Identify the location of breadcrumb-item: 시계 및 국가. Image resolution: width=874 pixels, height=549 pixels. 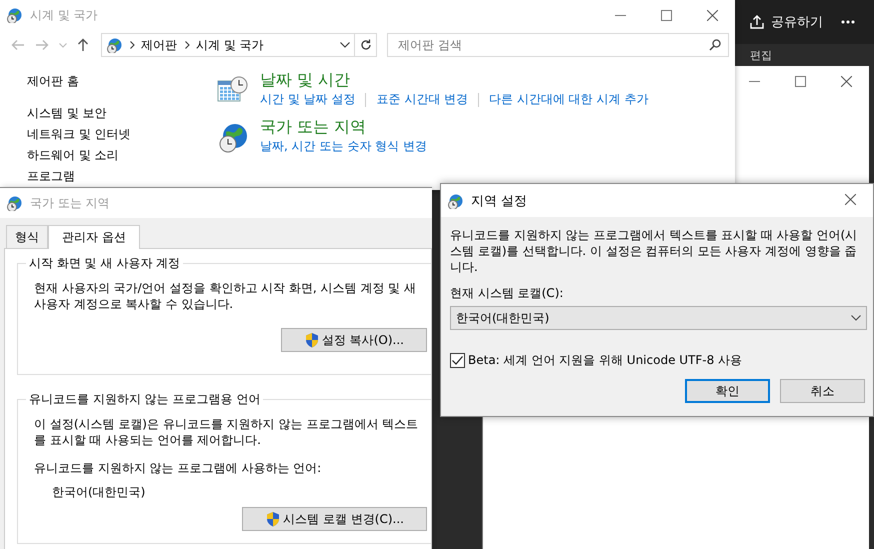
(230, 45).